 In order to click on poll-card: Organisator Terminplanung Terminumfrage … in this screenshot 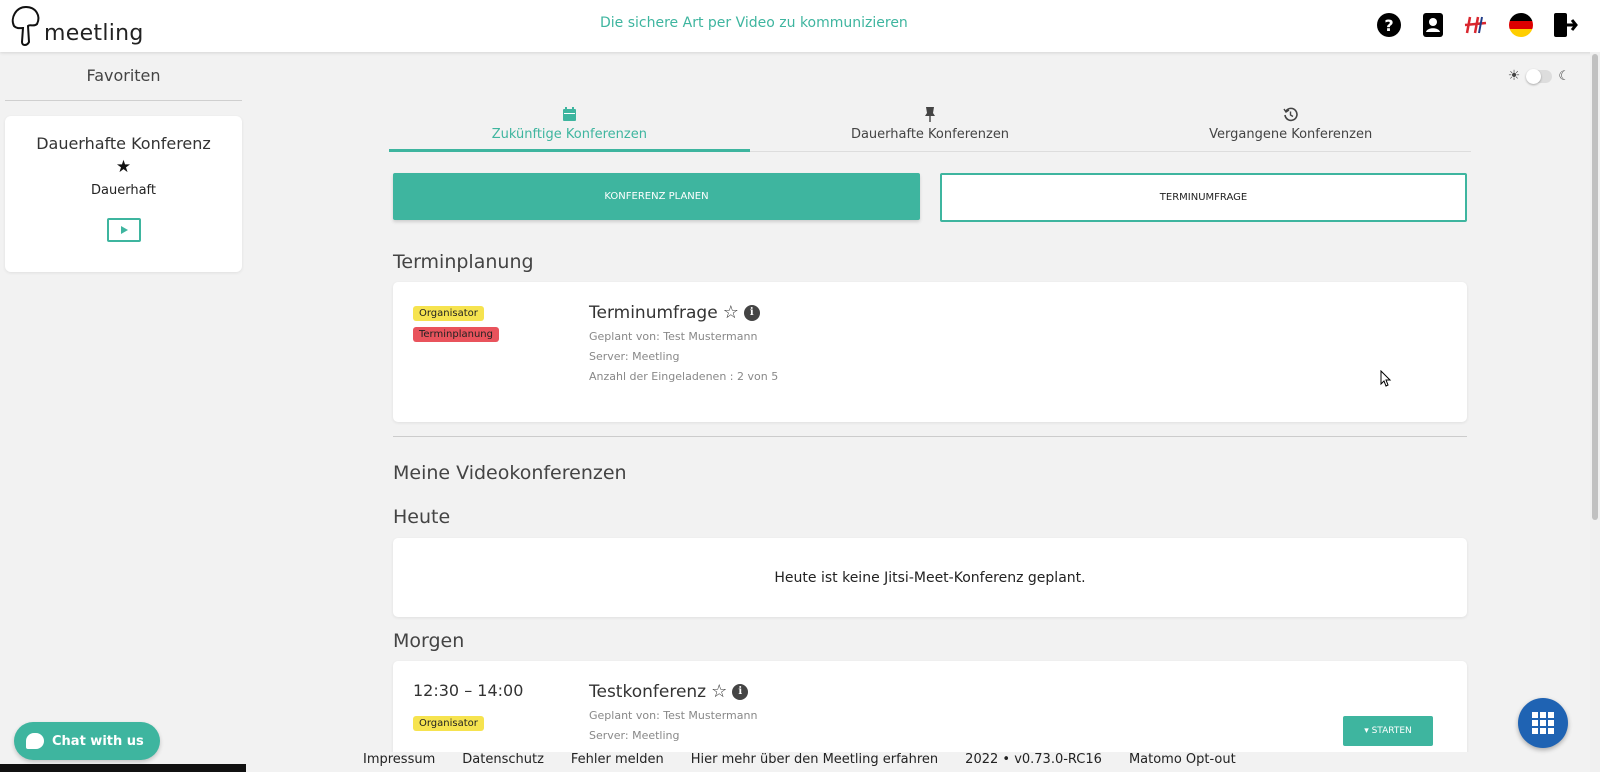, I will do `click(930, 352)`.